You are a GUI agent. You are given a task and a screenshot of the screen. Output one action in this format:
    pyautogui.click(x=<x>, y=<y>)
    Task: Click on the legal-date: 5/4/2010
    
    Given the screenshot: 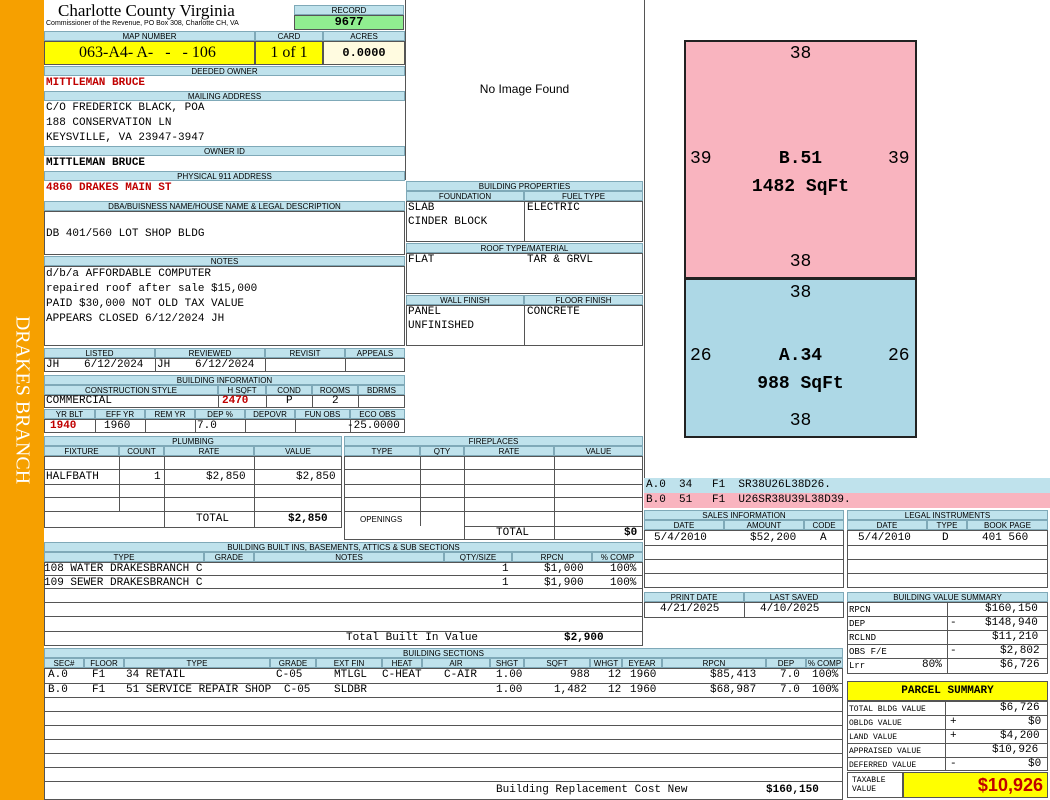 What is the action you would take?
    pyautogui.click(x=884, y=538)
    